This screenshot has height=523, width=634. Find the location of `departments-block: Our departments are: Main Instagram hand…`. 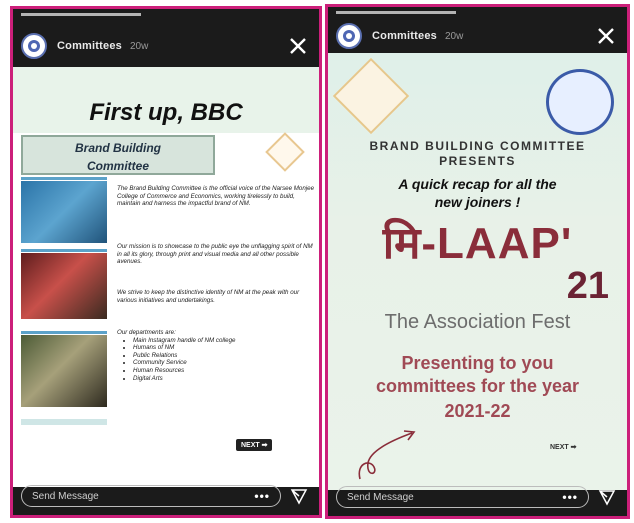

departments-block: Our departments are: Main Instagram hand… is located at coordinates (216, 355).